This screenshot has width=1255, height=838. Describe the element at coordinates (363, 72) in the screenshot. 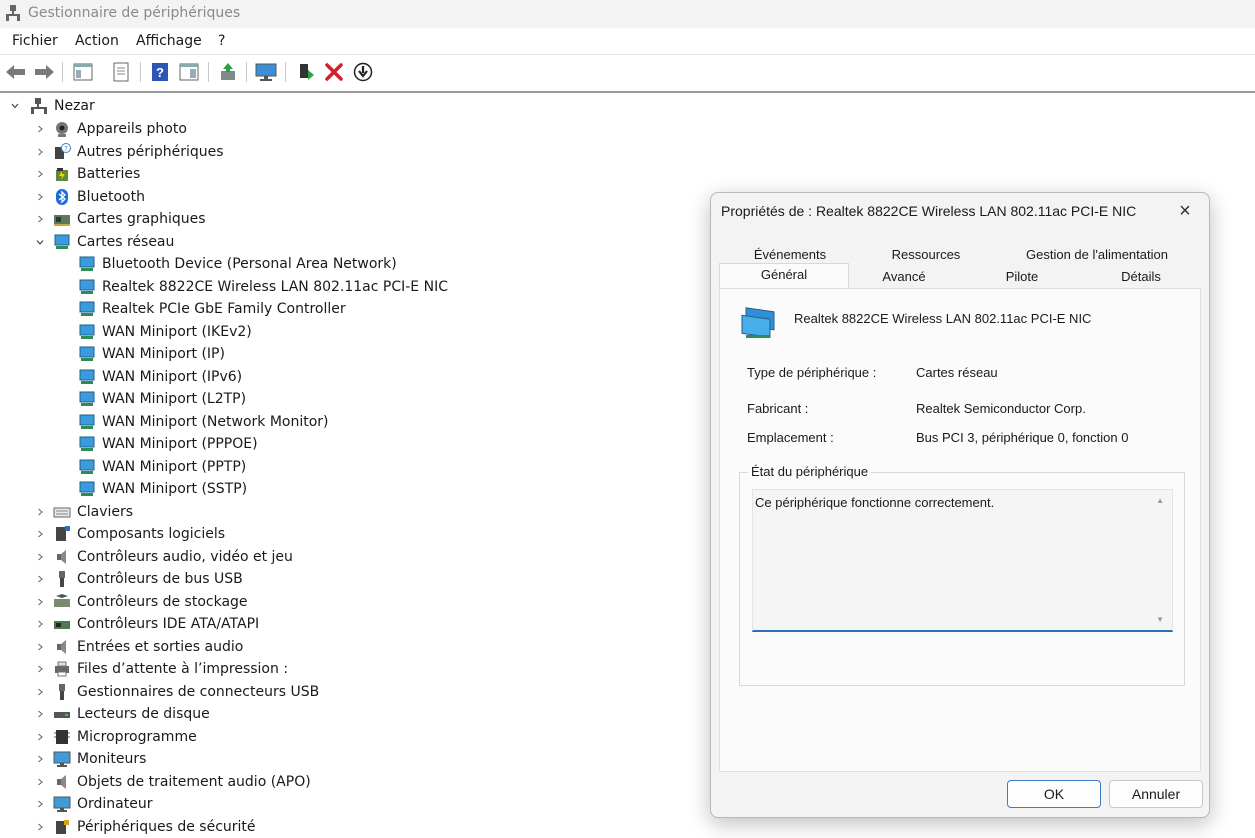

I see `disable-device-icon` at that location.